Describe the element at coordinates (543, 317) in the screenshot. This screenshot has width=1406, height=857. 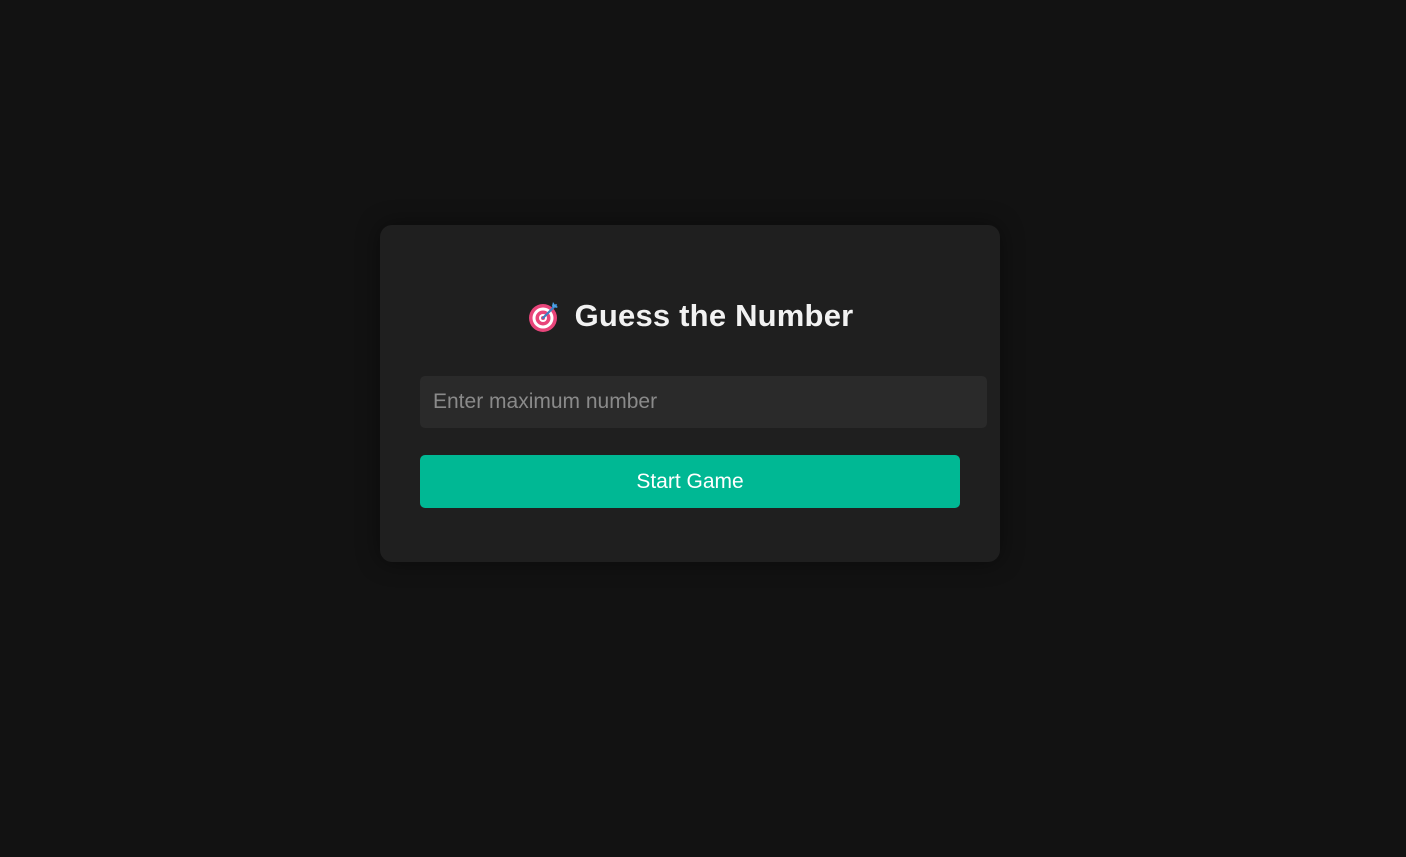
I see `target-icon` at that location.